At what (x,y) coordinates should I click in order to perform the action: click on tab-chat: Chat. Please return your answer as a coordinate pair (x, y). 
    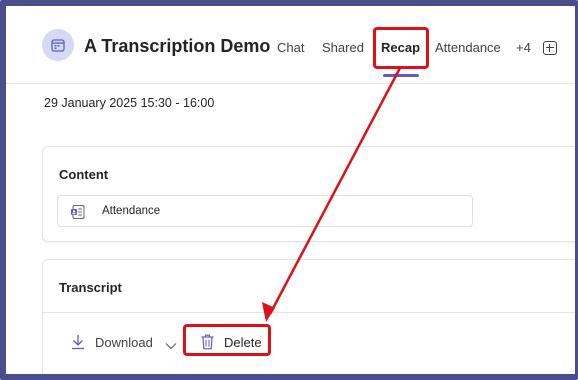
    Looking at the image, I should click on (290, 47).